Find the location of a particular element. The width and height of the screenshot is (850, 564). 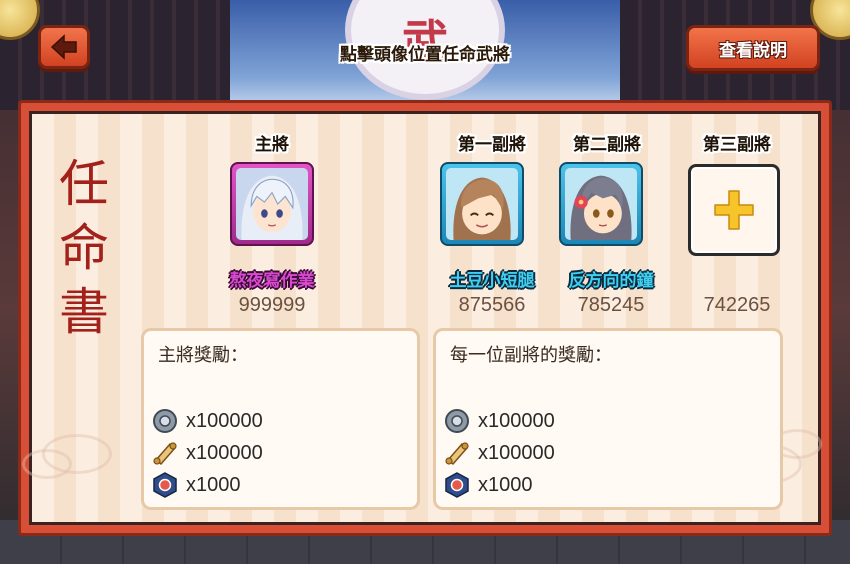

back-arrow-icon is located at coordinates (63, 47).